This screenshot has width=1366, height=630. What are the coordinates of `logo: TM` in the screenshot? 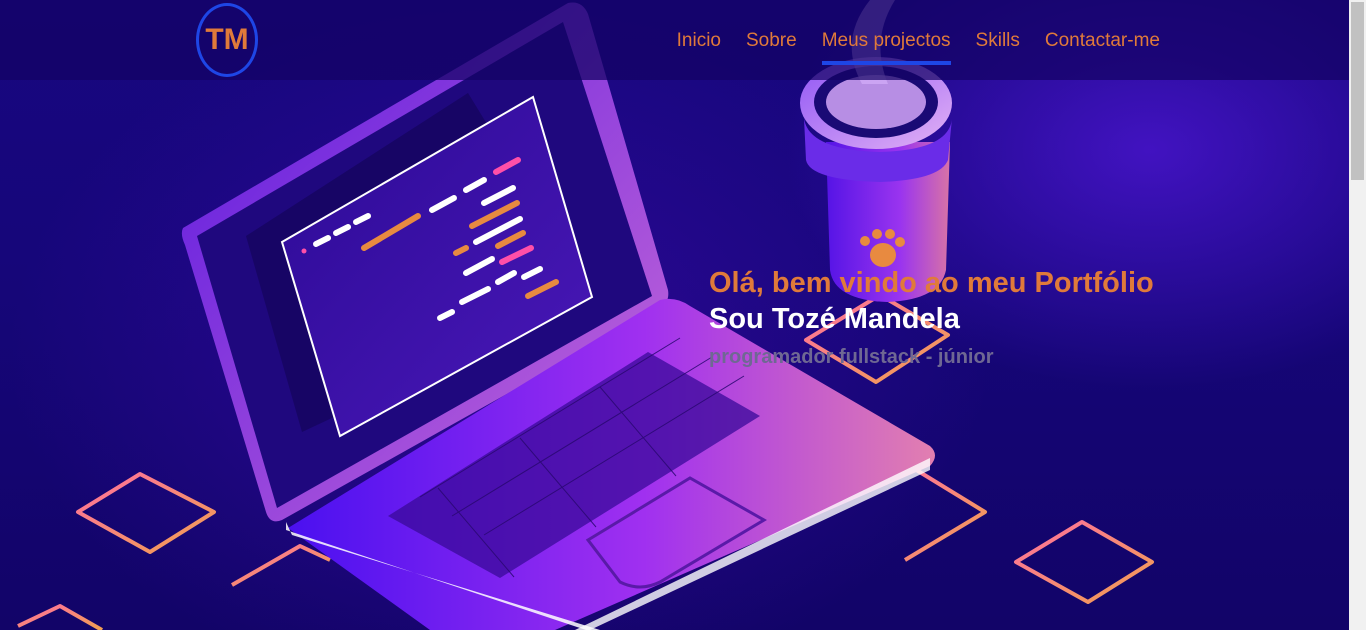 It's located at (227, 40).